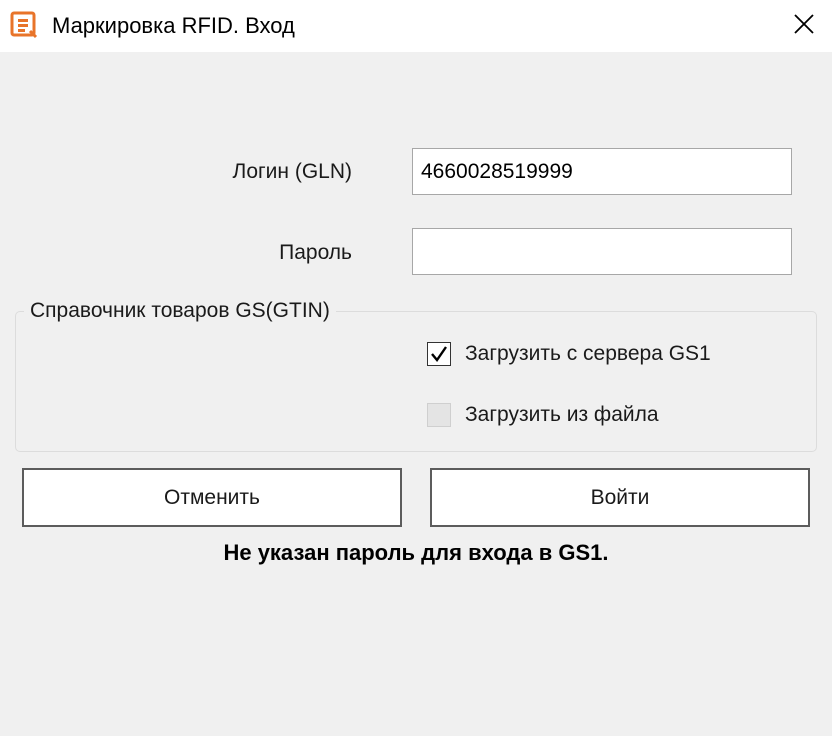 The width and height of the screenshot is (832, 736). Describe the element at coordinates (212, 497) in the screenshot. I see `cancel-button: Отменить` at that location.